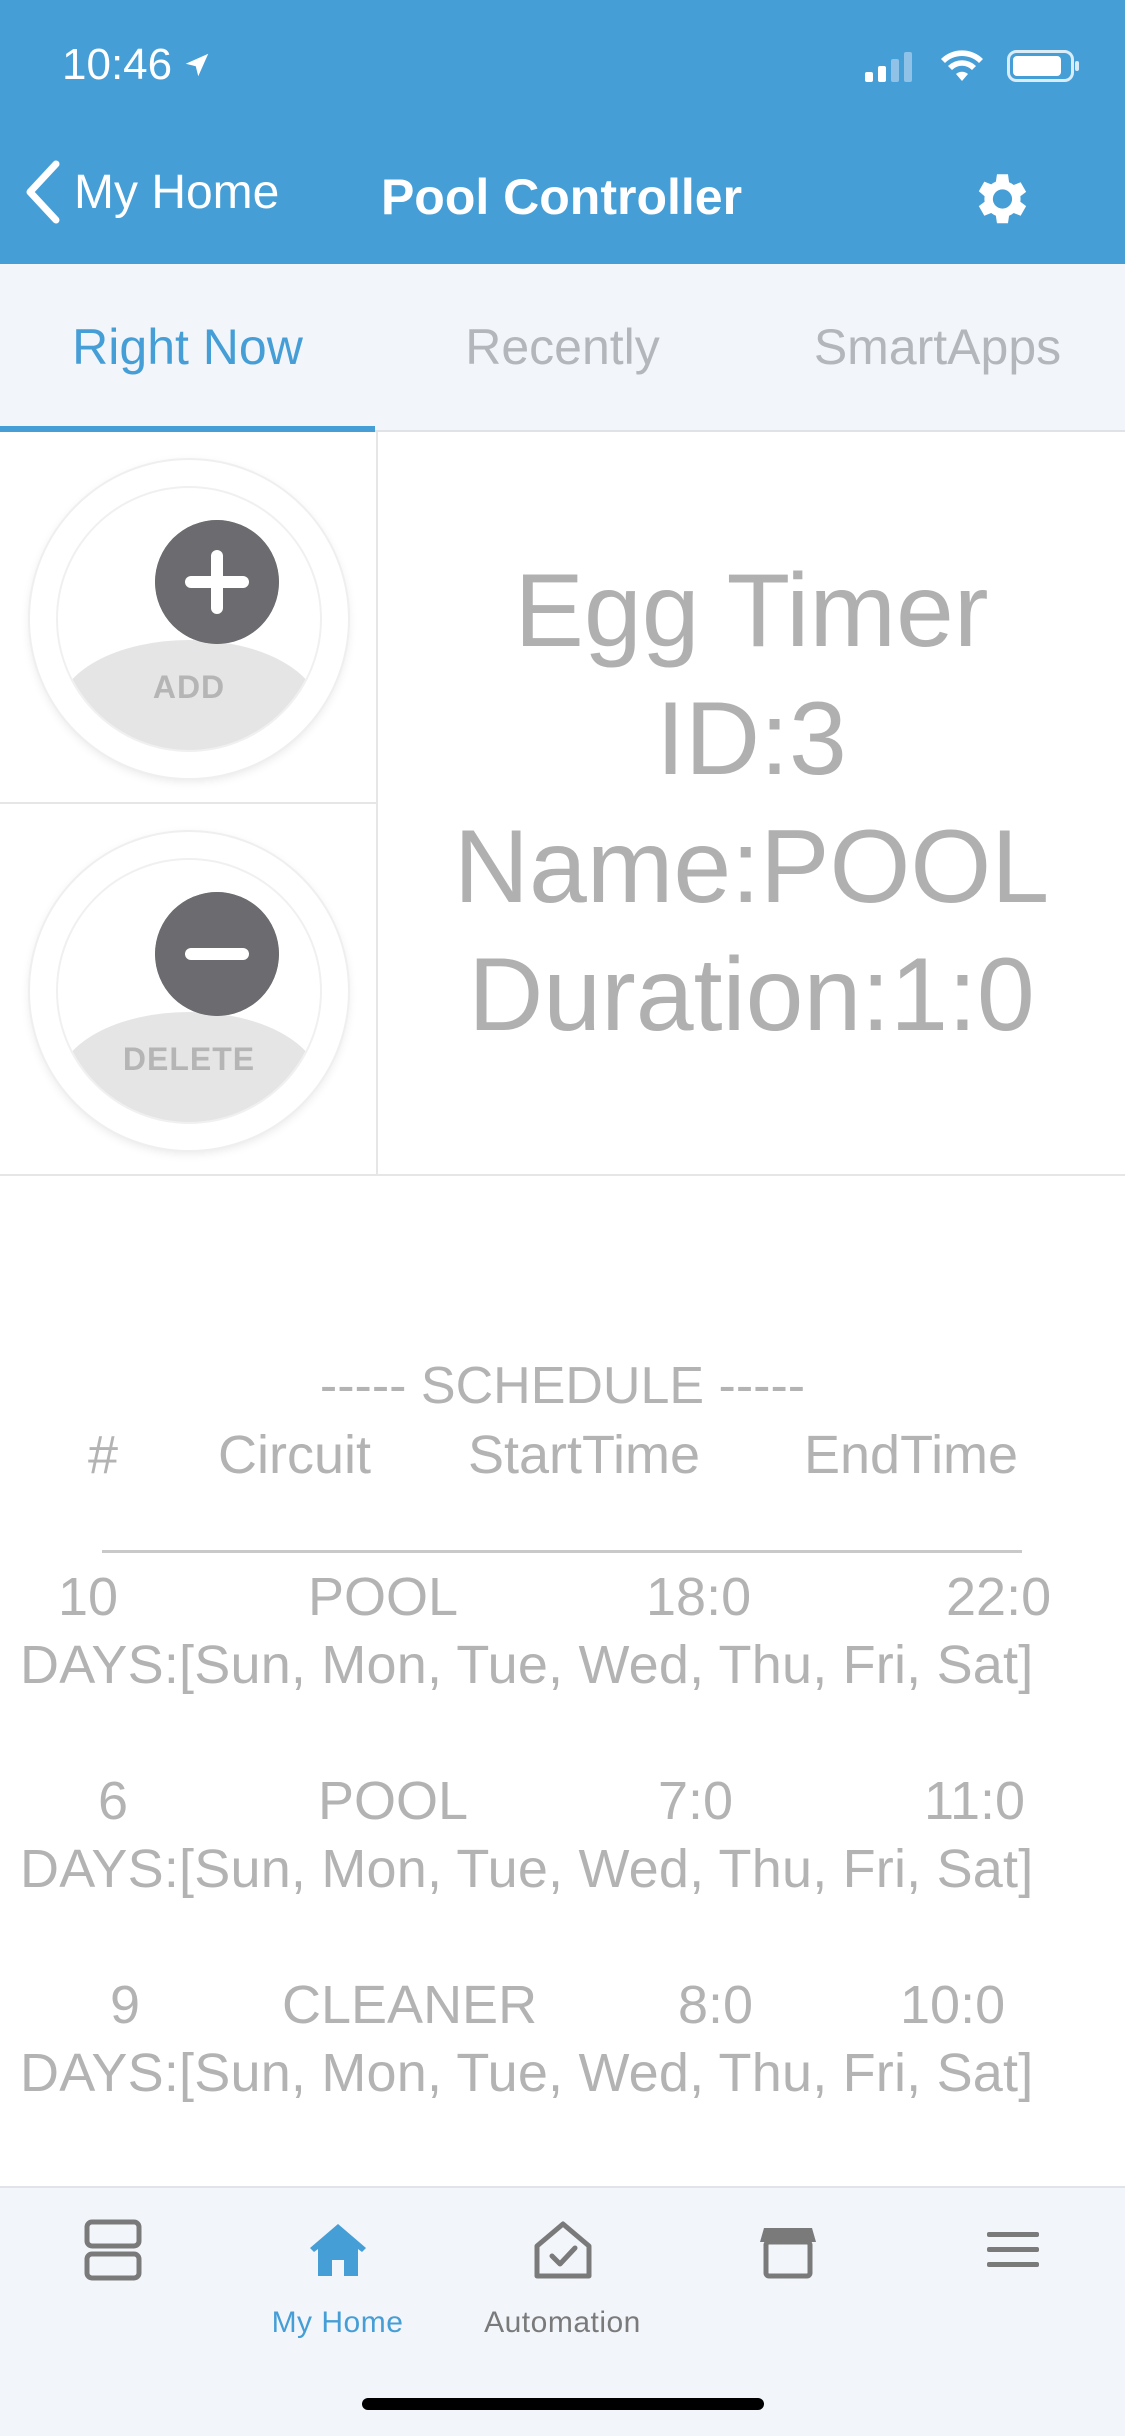 This screenshot has width=1125, height=2436. What do you see at coordinates (117, 64) in the screenshot?
I see `status-time-text: 10:46` at bounding box center [117, 64].